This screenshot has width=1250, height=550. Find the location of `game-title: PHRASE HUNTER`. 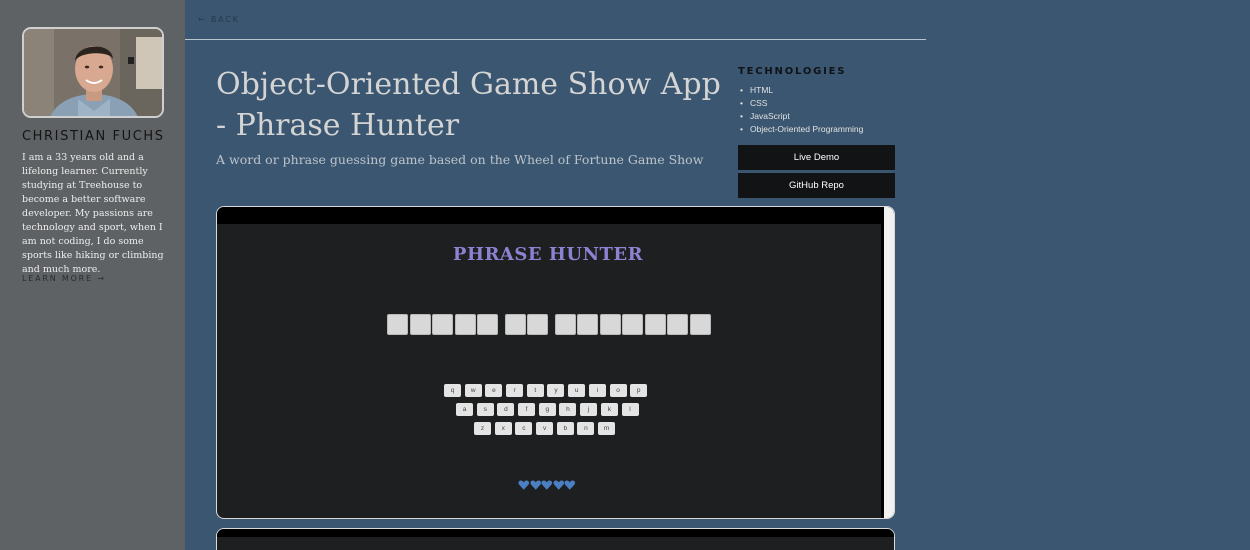

game-title: PHRASE HUNTER is located at coordinates (548, 254).